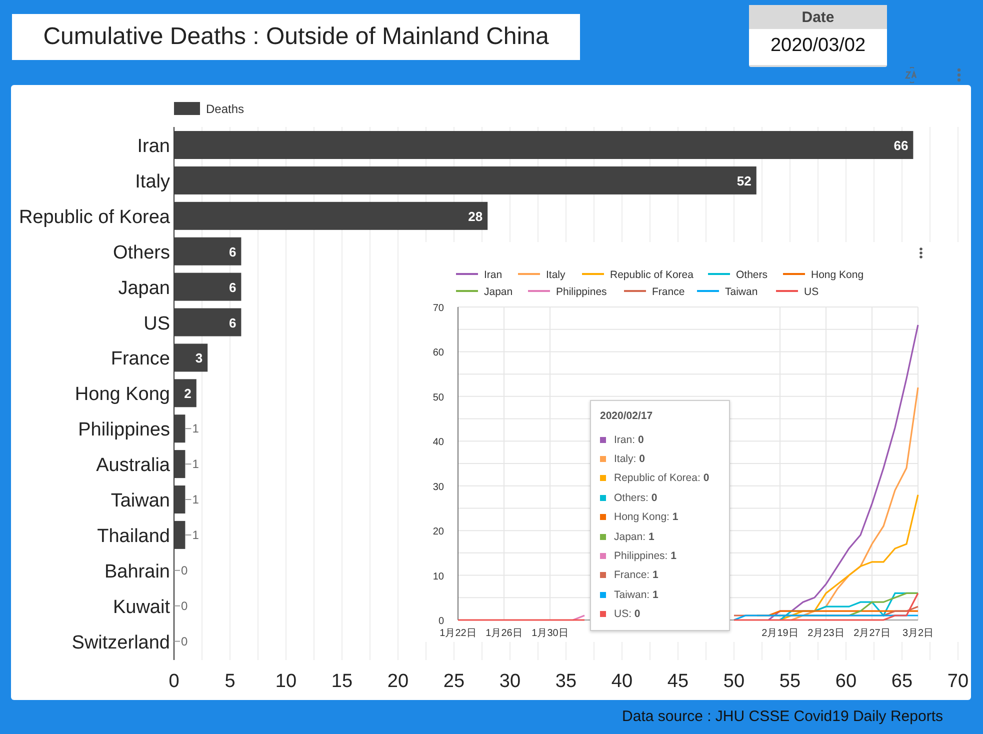 The height and width of the screenshot is (734, 983). Describe the element at coordinates (550, 633) in the screenshot. I see `axis-tick-label: 1月30日` at that location.